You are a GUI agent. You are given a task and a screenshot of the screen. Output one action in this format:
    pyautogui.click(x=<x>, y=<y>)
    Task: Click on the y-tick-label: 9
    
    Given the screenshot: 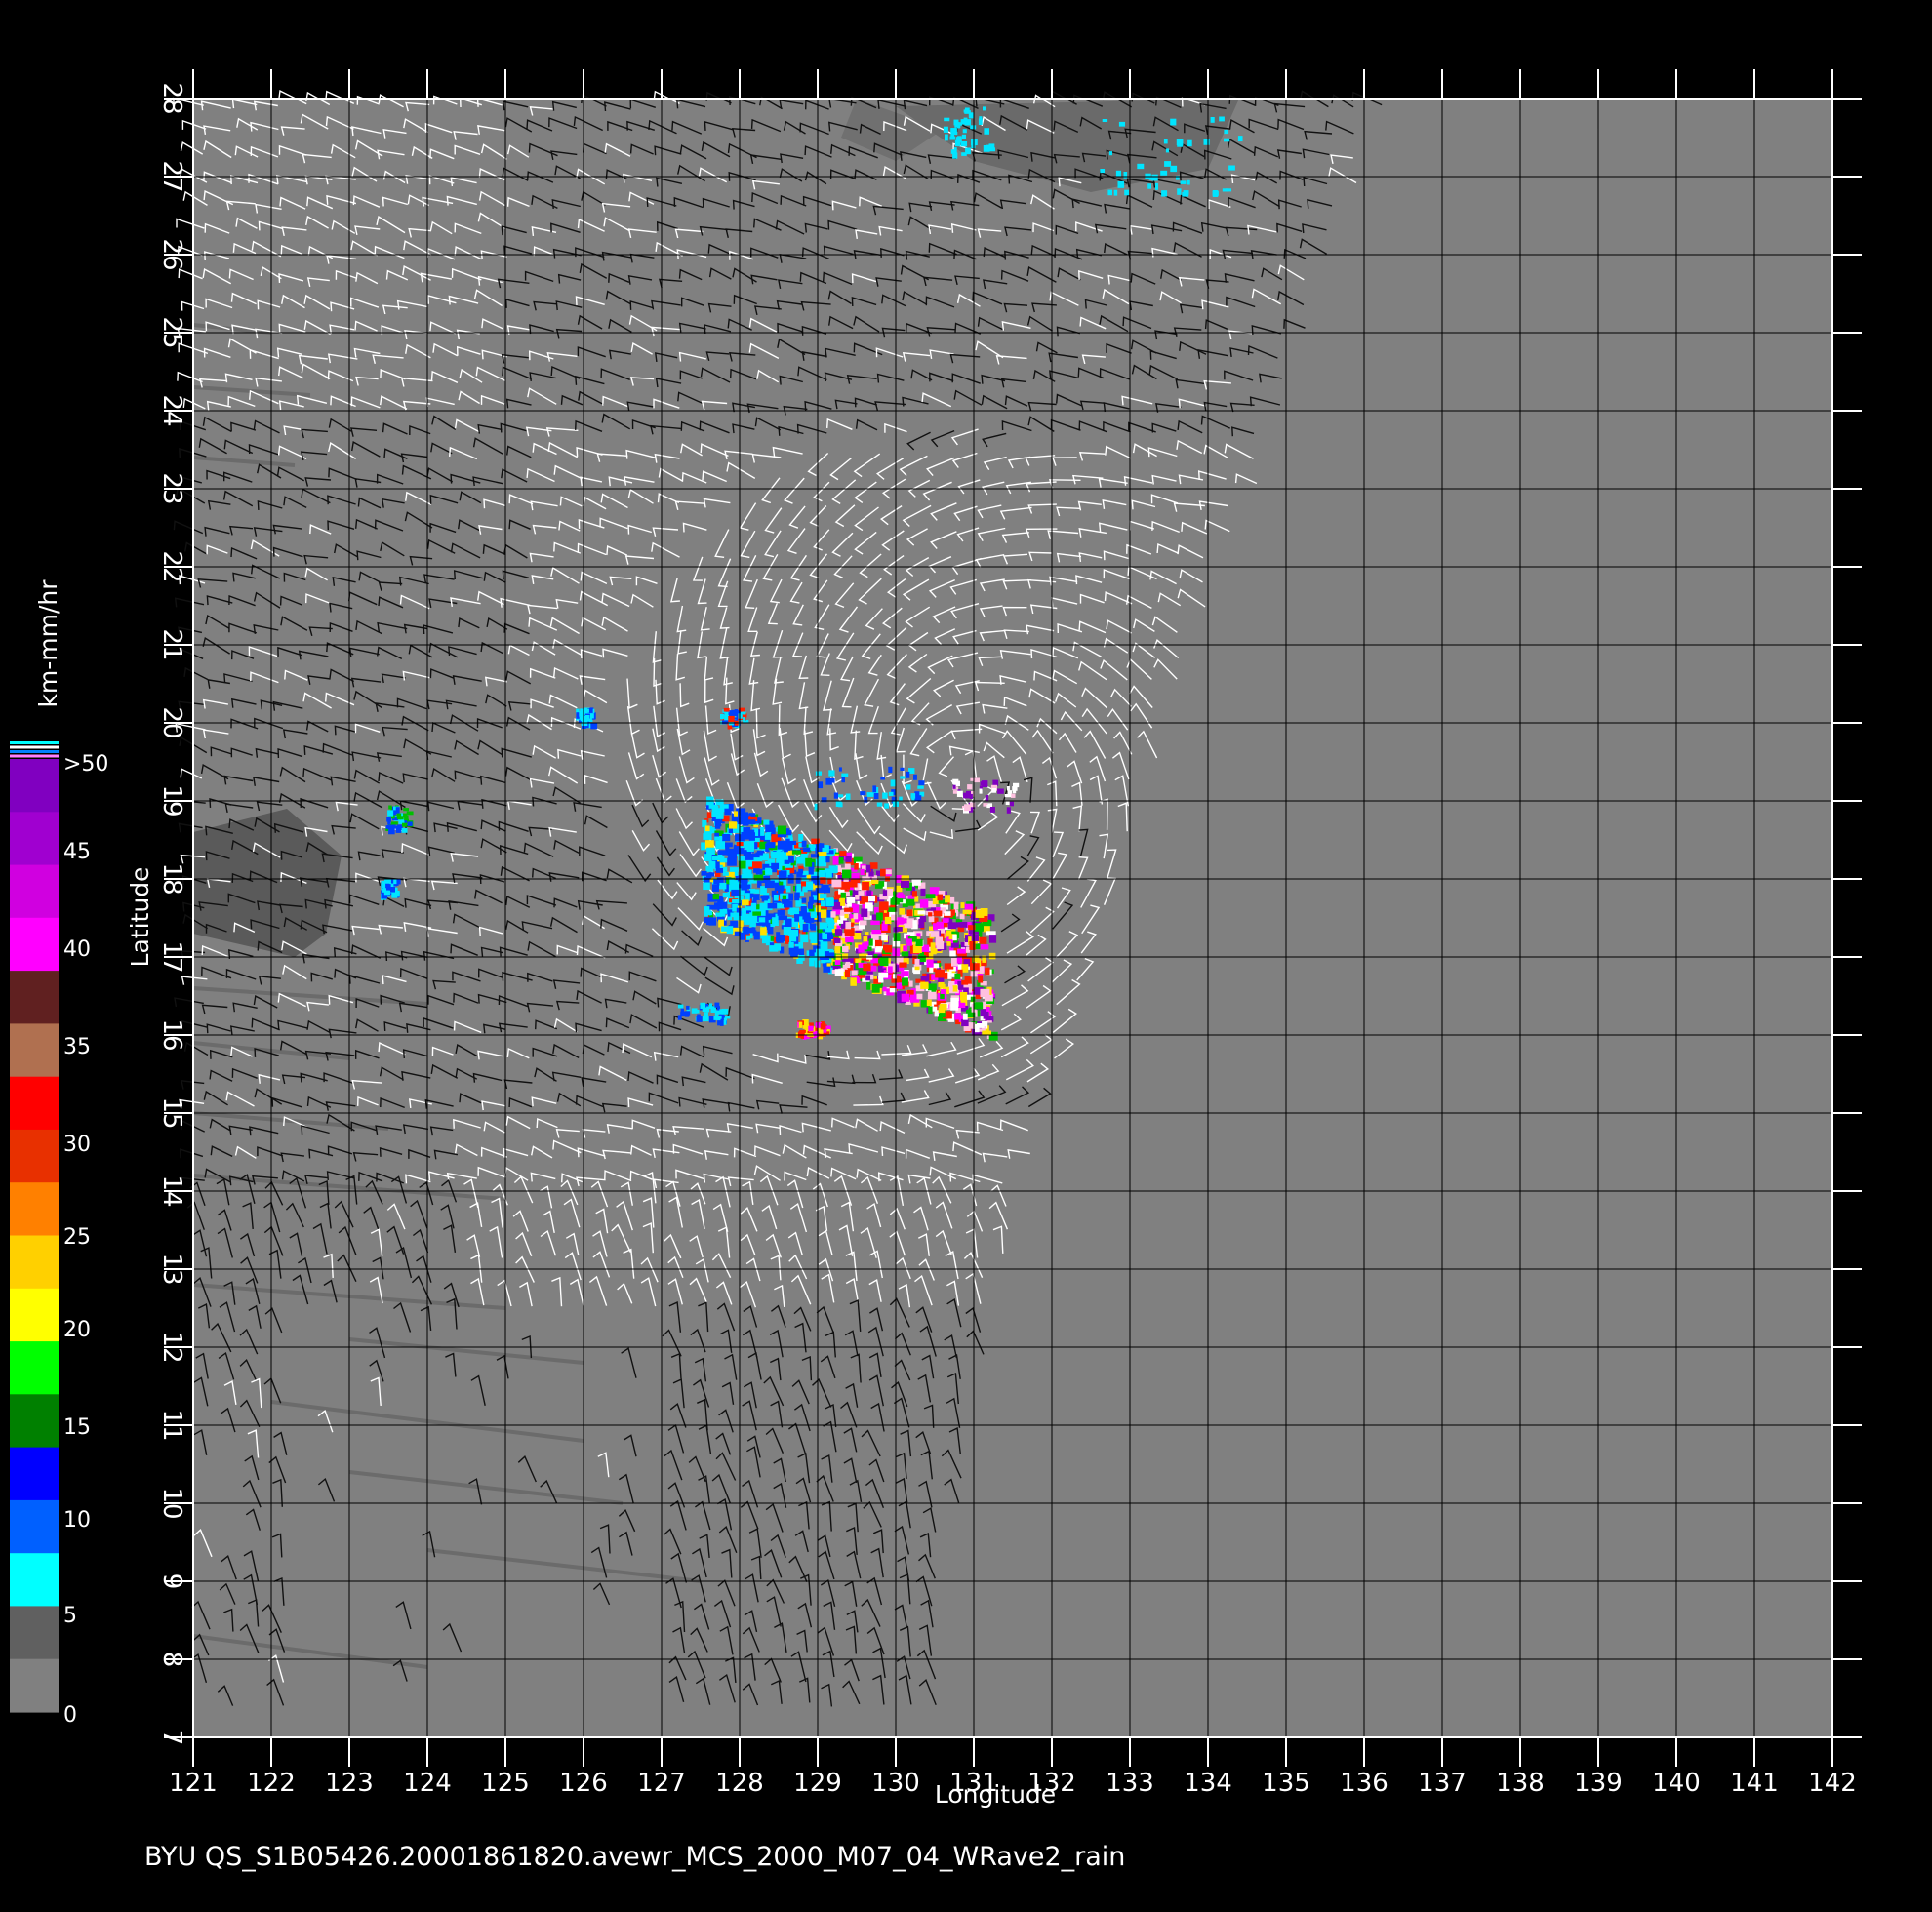 What is the action you would take?
    pyautogui.click(x=171, y=1581)
    